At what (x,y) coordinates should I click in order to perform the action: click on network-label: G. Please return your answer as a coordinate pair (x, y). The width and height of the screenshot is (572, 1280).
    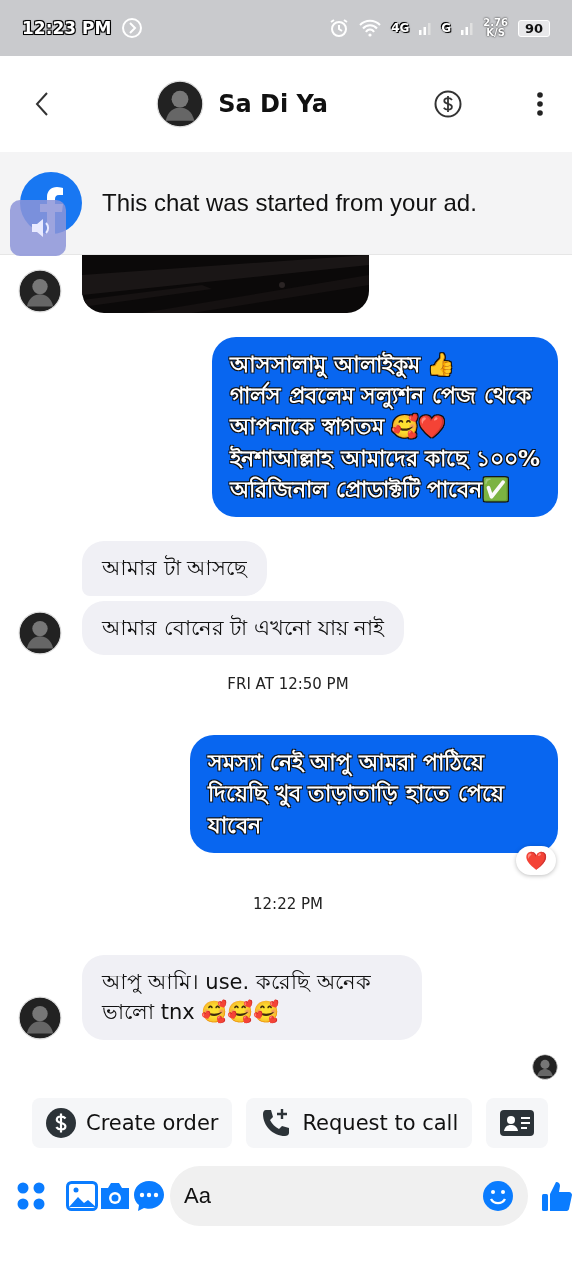
    Looking at the image, I should click on (446, 28).